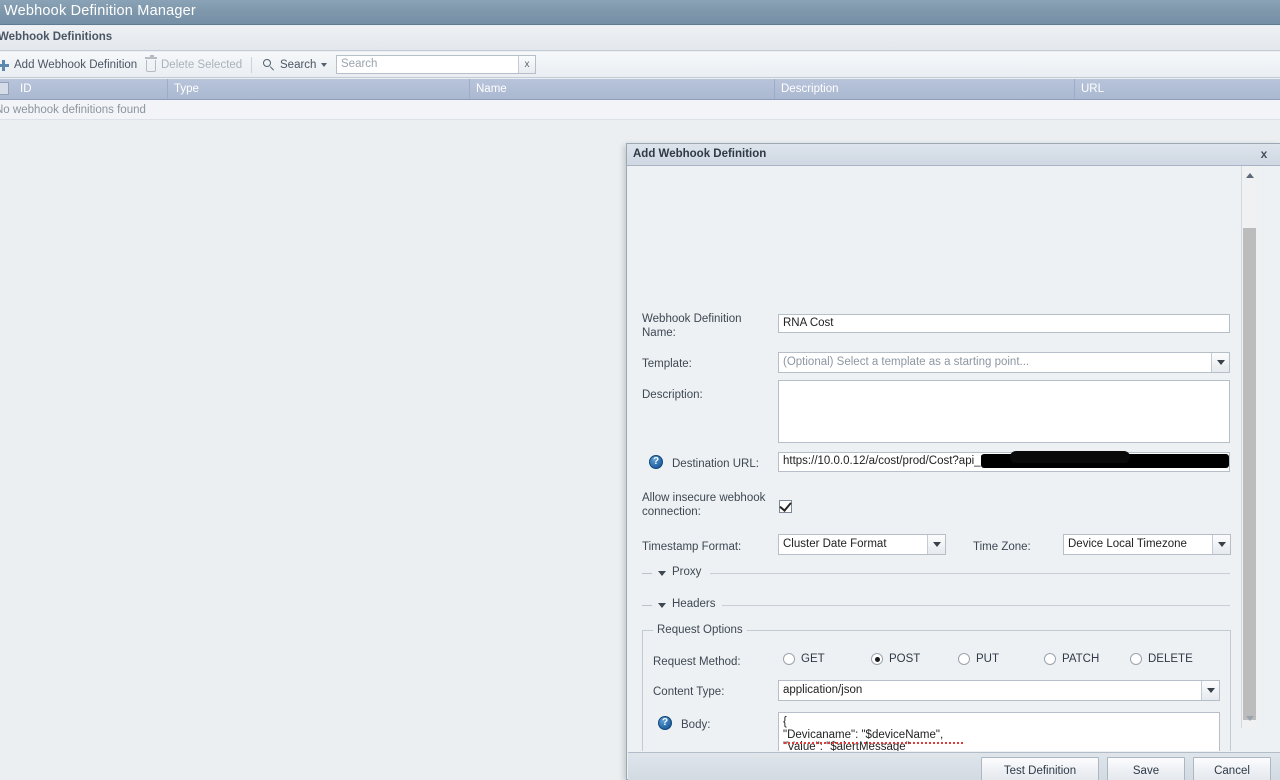  Describe the element at coordinates (640, 110) in the screenshot. I see `grid-empty-message: No webhook definitions found` at that location.